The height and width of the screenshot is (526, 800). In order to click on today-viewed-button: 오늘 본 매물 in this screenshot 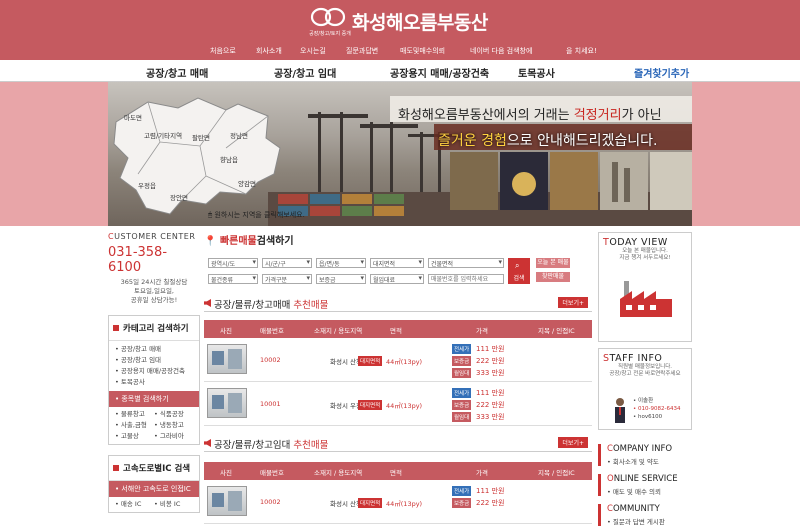, I will do `click(553, 263)`.